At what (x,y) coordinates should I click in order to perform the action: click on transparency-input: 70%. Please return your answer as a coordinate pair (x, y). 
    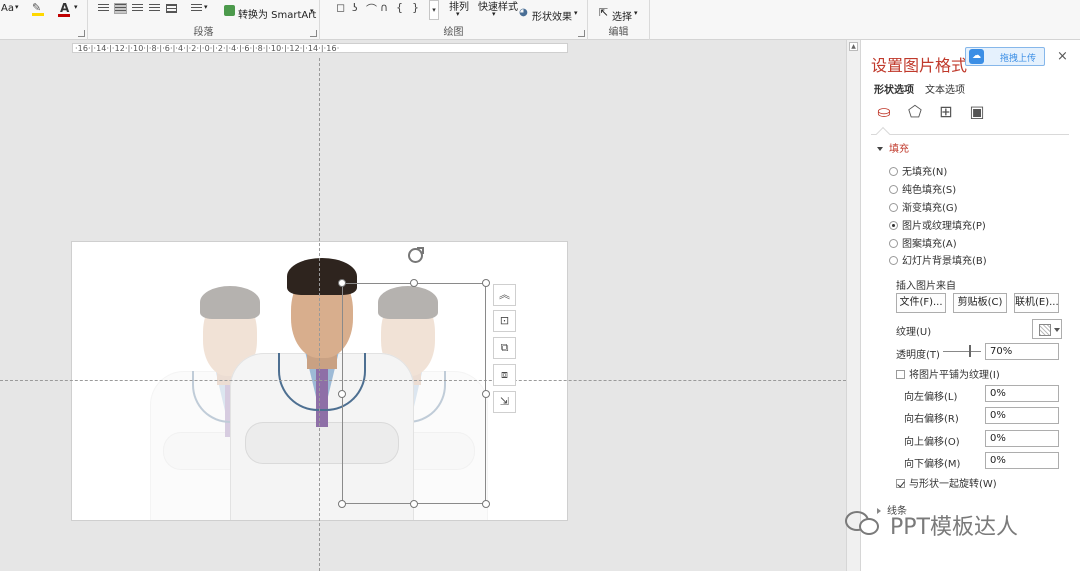
    Looking at the image, I should click on (1022, 351).